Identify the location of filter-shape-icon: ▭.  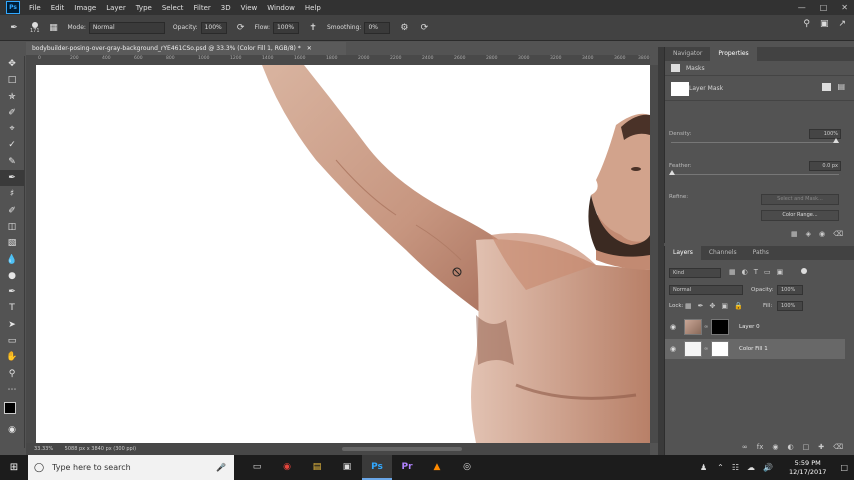
(767, 272).